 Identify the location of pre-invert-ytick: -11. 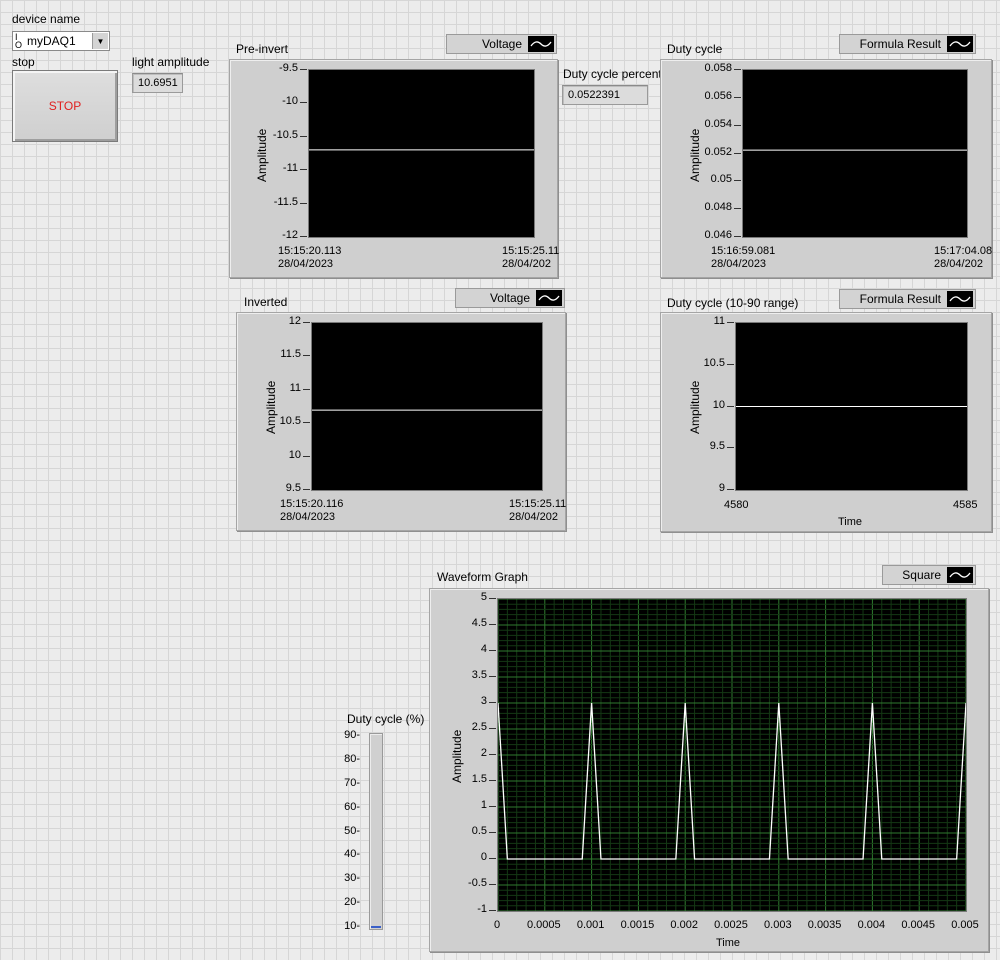
(290, 168).